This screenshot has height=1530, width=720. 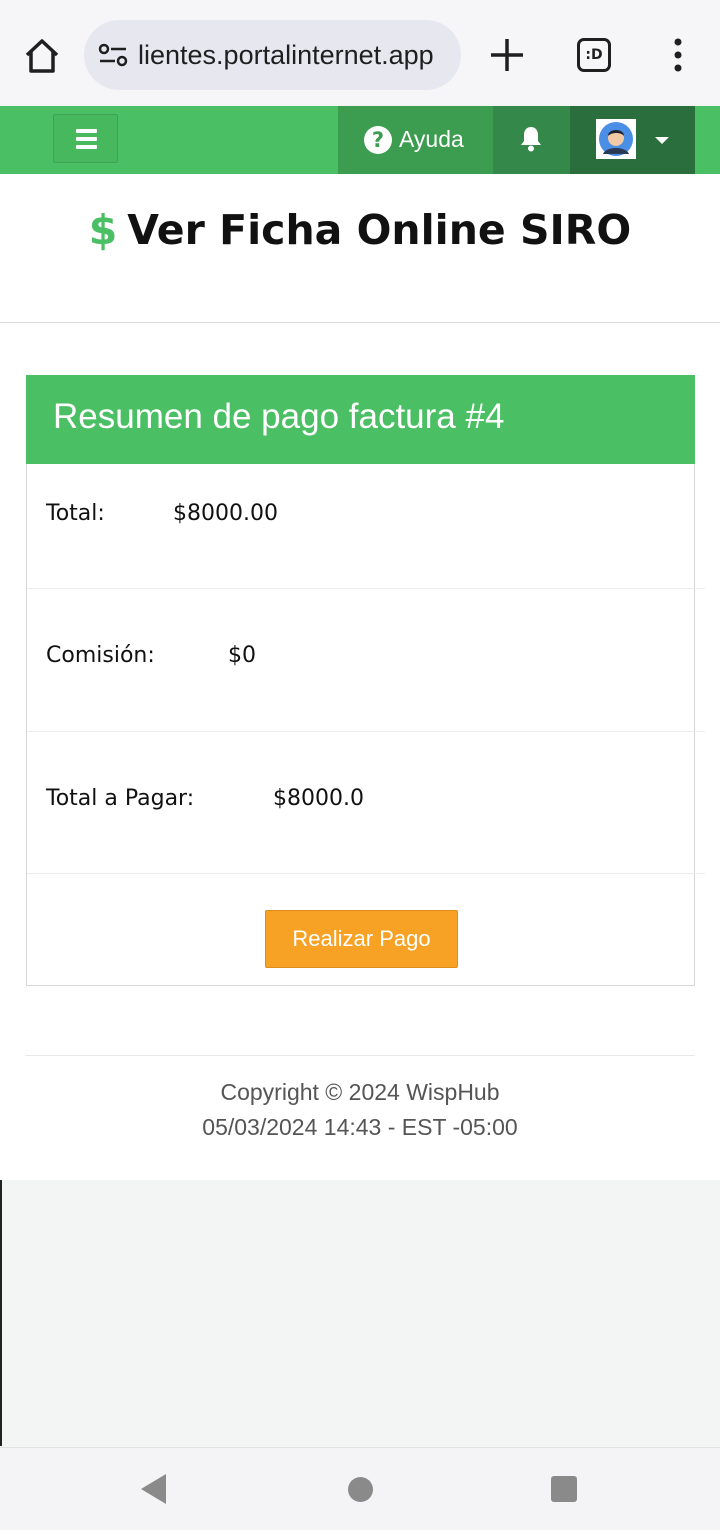 I want to click on footer-timestamp: 05/03/2024 14:43 - EST -05:00, so click(x=360, y=1127).